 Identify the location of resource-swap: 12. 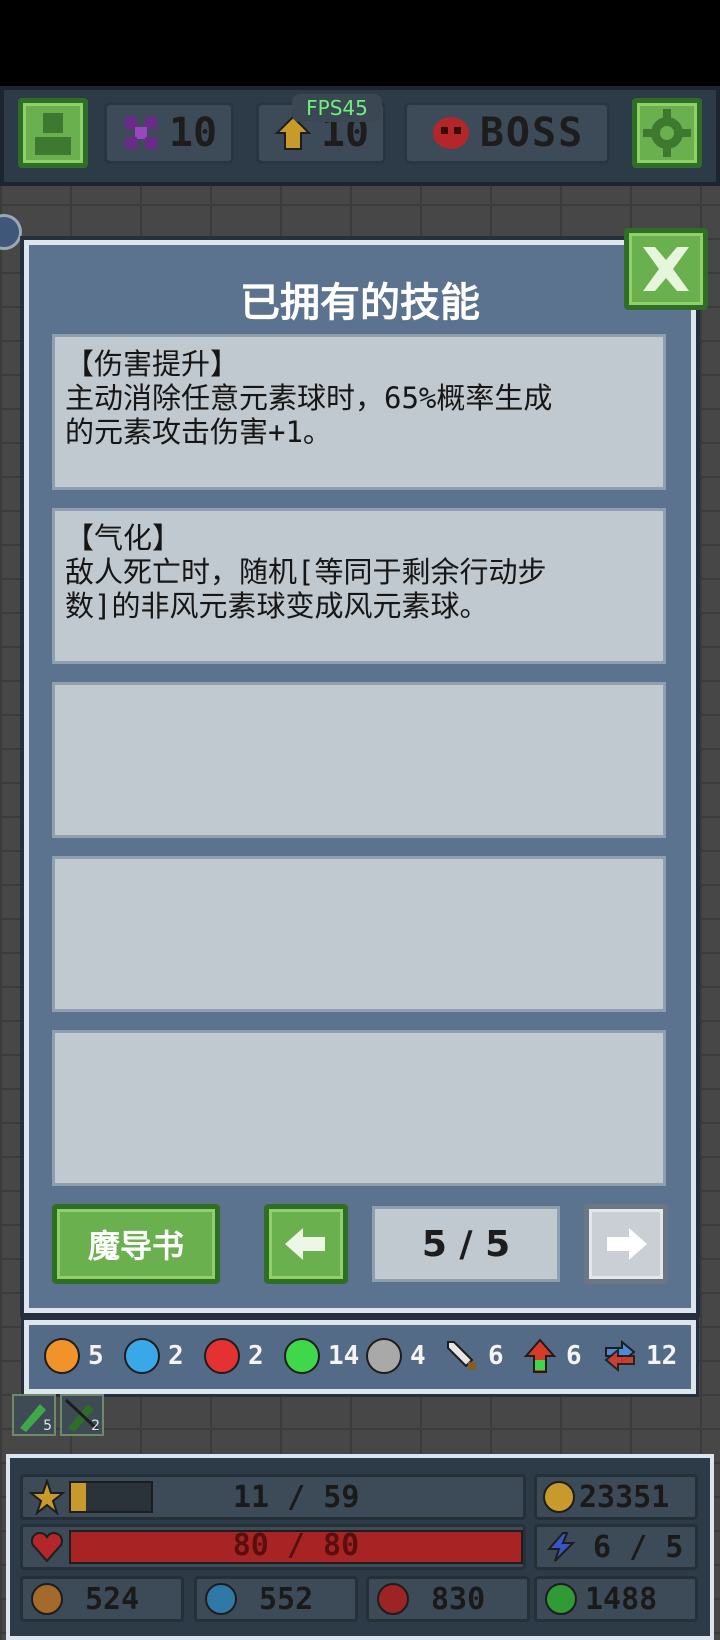
(639, 1356).